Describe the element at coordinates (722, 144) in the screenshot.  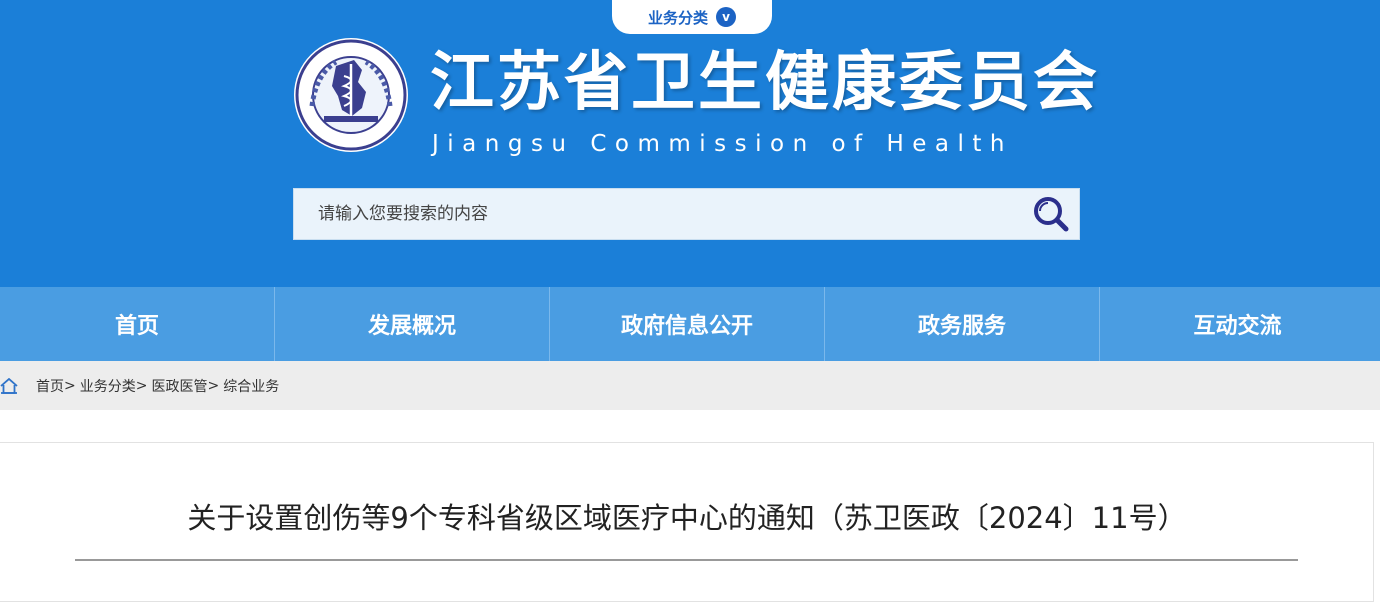
I see `site-title-english: Jiangsu Commission of Health` at that location.